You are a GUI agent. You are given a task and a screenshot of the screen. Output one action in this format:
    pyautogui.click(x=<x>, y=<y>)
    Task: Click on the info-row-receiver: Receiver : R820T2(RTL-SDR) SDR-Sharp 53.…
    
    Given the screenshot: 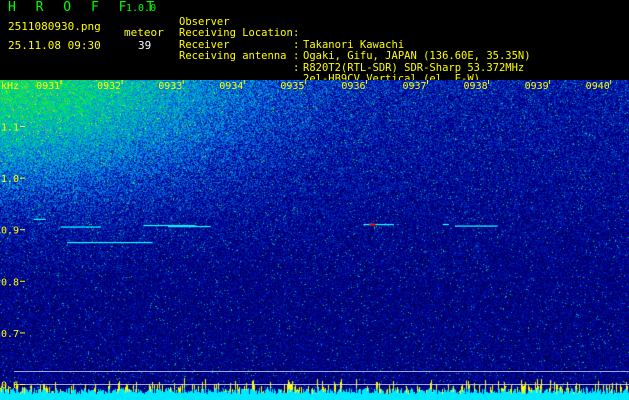 What is the action you would take?
    pyautogui.click(x=351, y=50)
    